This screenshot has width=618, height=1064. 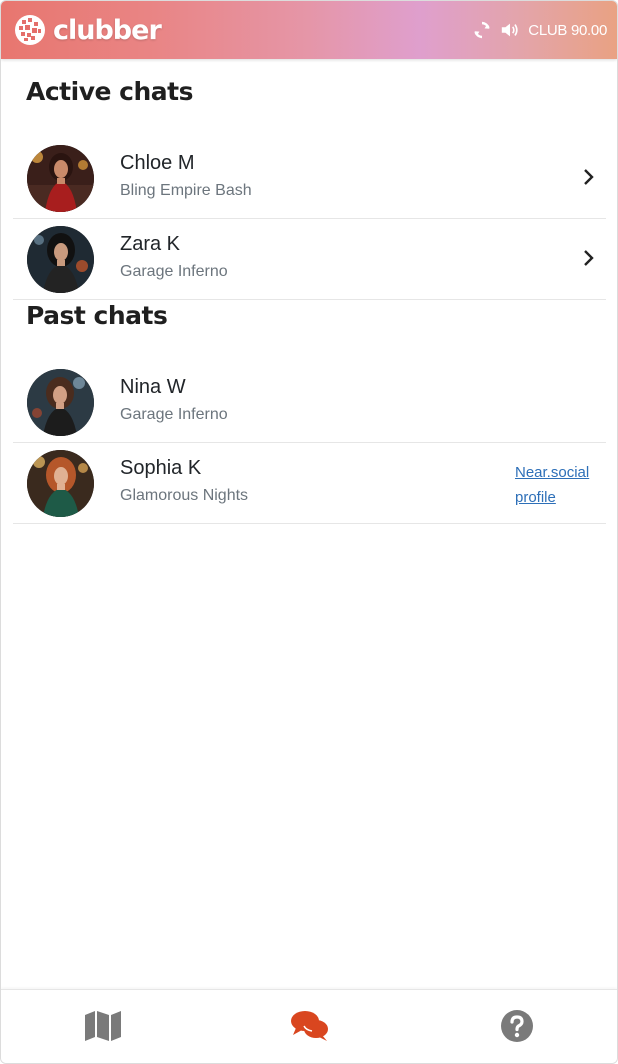 What do you see at coordinates (309, 402) in the screenshot?
I see `chat-item: Nina W Garage Inferno` at bounding box center [309, 402].